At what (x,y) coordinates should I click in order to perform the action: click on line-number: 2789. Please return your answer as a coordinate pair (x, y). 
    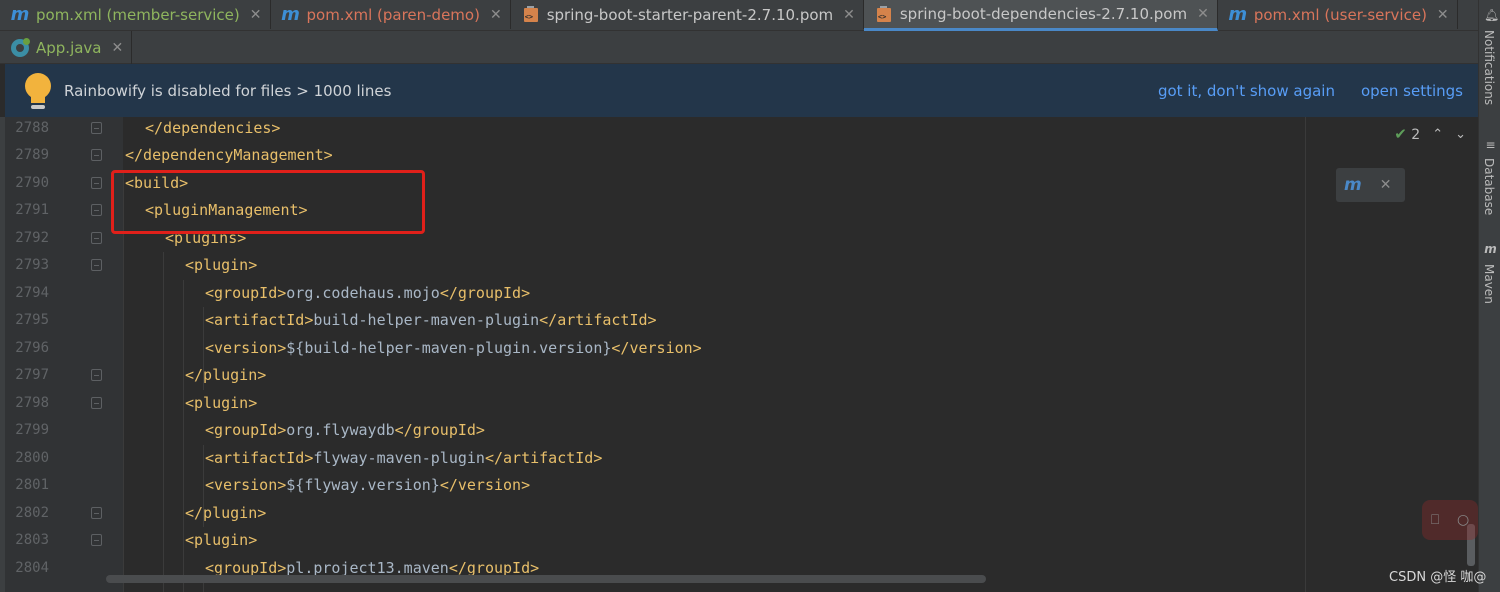
    Looking at the image, I should click on (32, 155).